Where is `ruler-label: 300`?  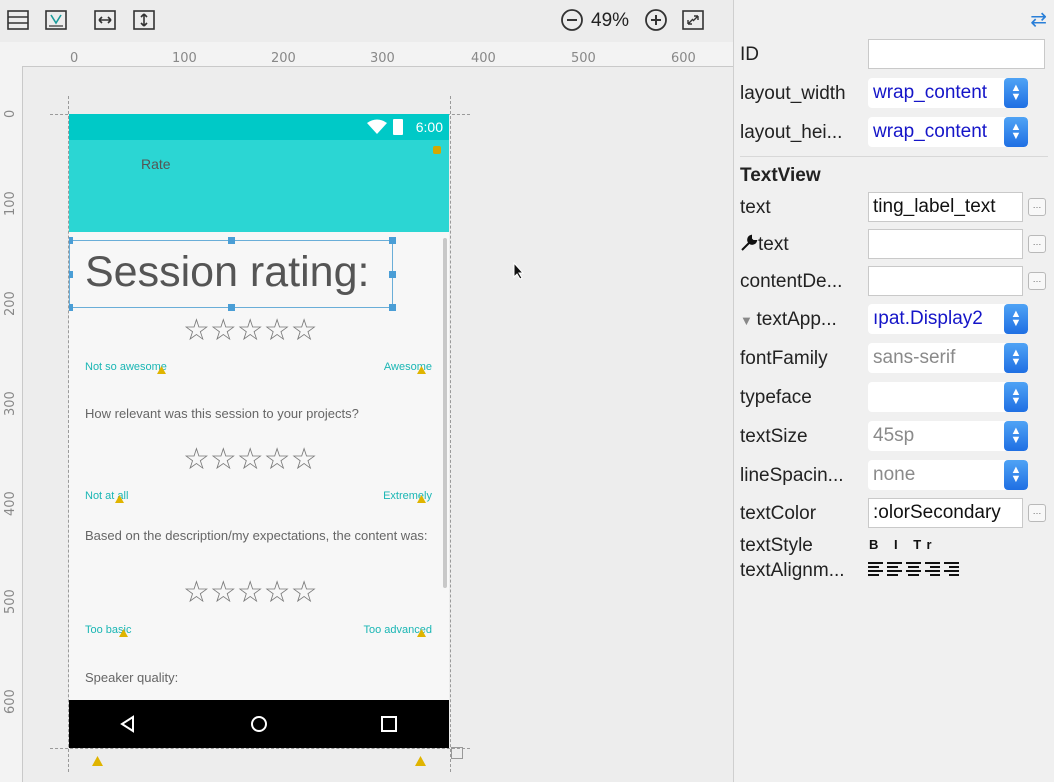 ruler-label: 300 is located at coordinates (382, 58).